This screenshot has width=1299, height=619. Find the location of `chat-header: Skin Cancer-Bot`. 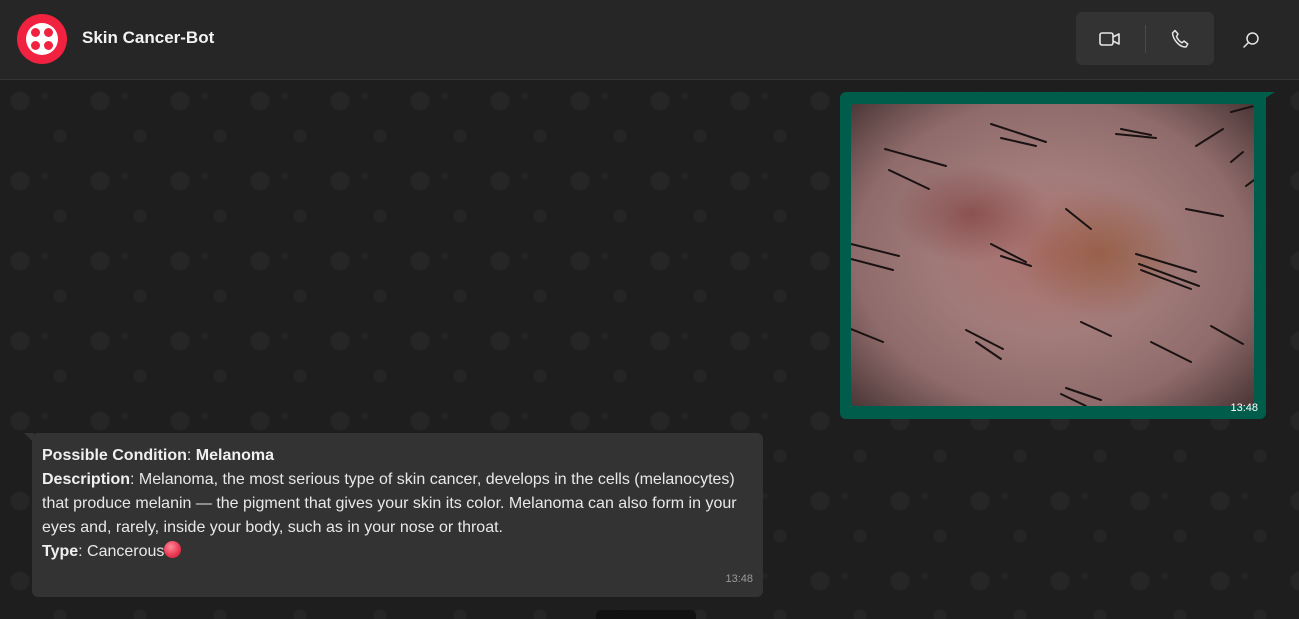

chat-header: Skin Cancer-Bot is located at coordinates (649, 40).